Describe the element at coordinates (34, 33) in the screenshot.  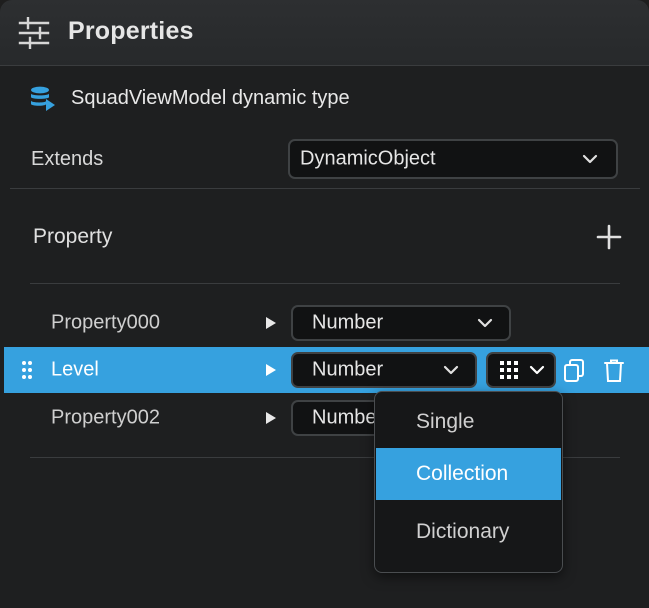
I see `sliders-icon` at that location.